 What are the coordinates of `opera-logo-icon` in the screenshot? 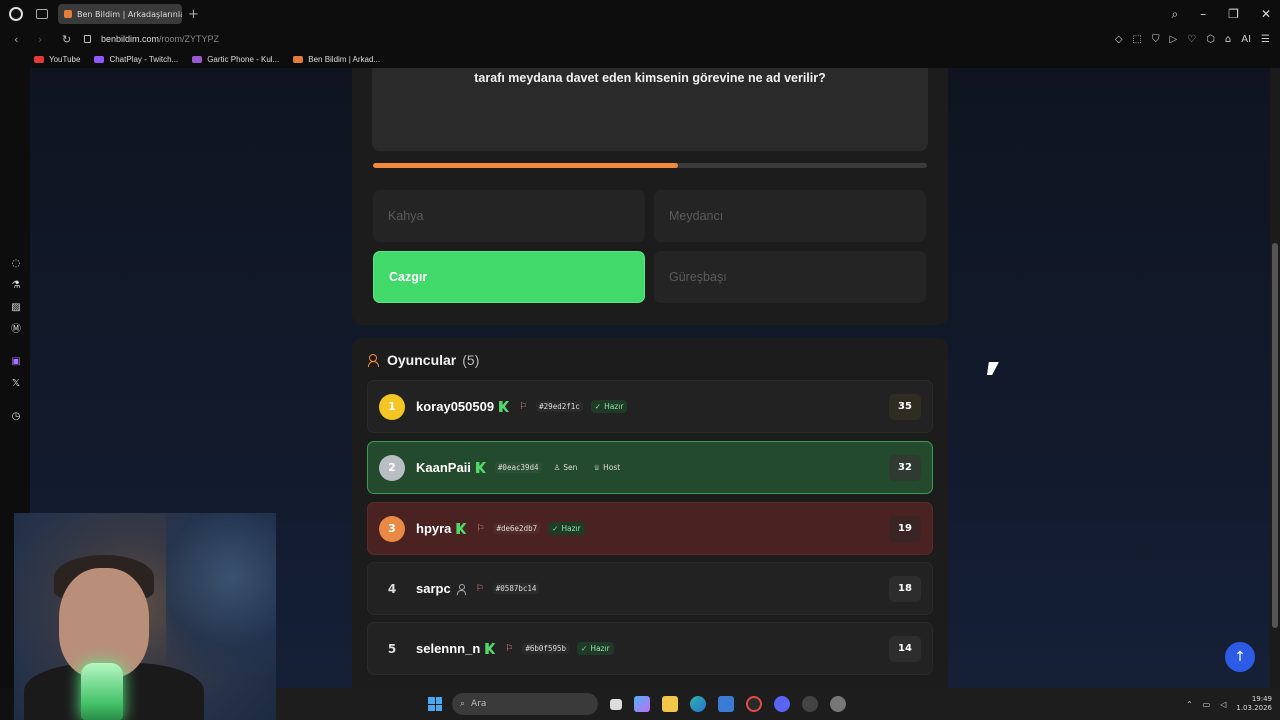 It's located at (16, 14).